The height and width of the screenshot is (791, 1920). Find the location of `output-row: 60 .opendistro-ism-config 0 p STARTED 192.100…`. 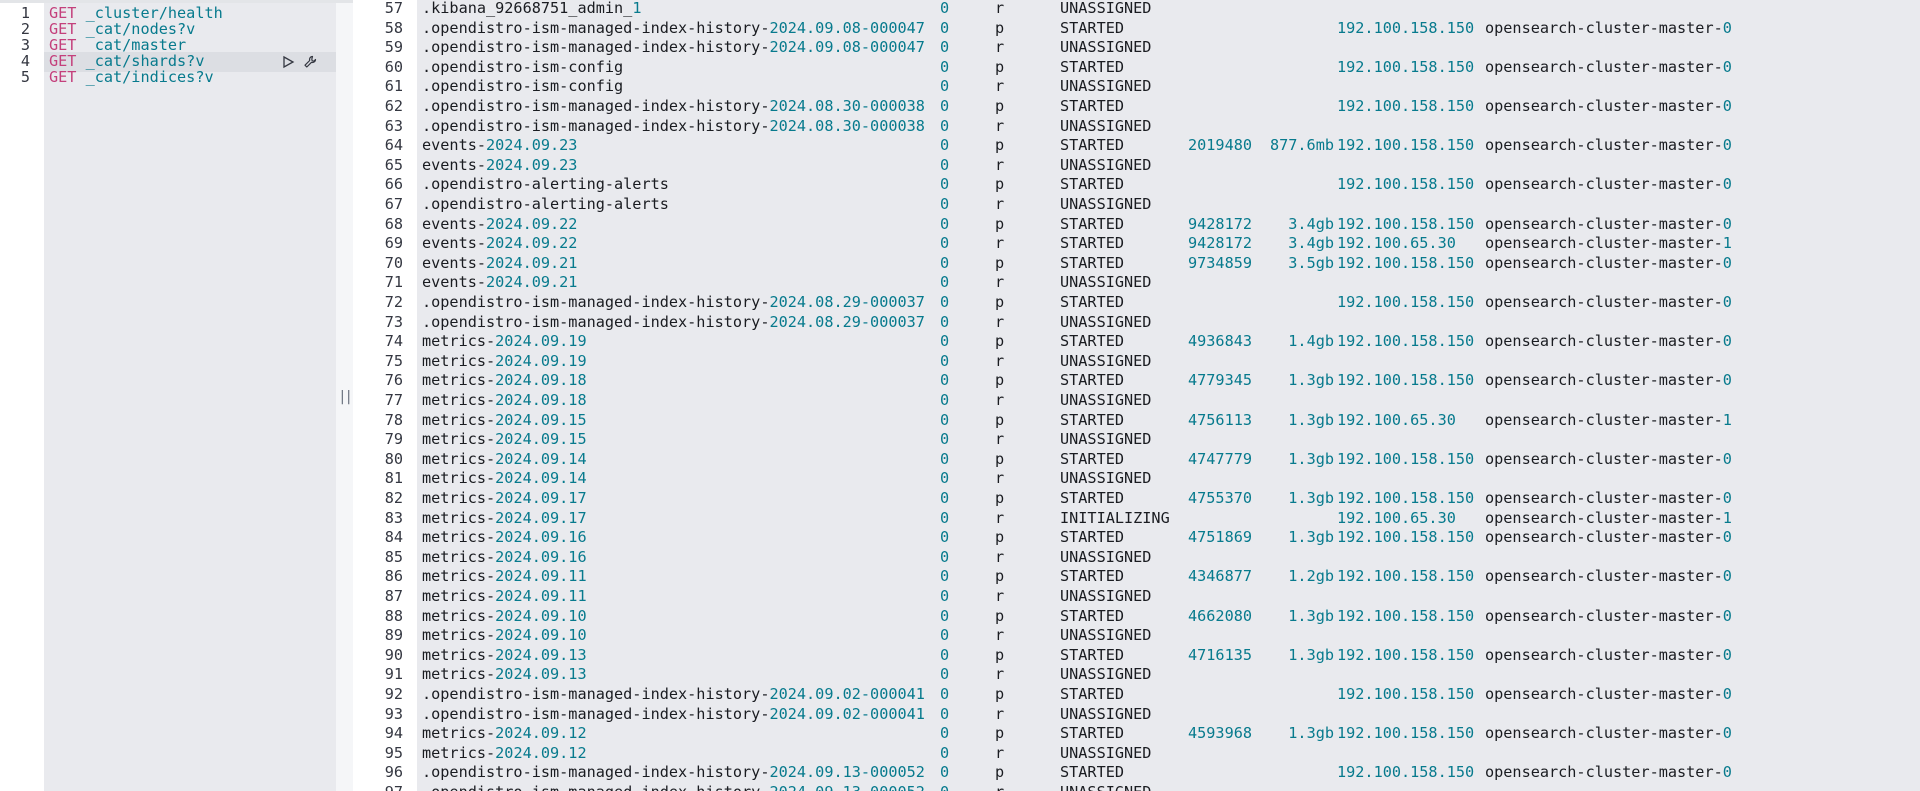

output-row: 60 .opendistro-ism-config 0 p STARTED 192.100… is located at coordinates (1136, 68).